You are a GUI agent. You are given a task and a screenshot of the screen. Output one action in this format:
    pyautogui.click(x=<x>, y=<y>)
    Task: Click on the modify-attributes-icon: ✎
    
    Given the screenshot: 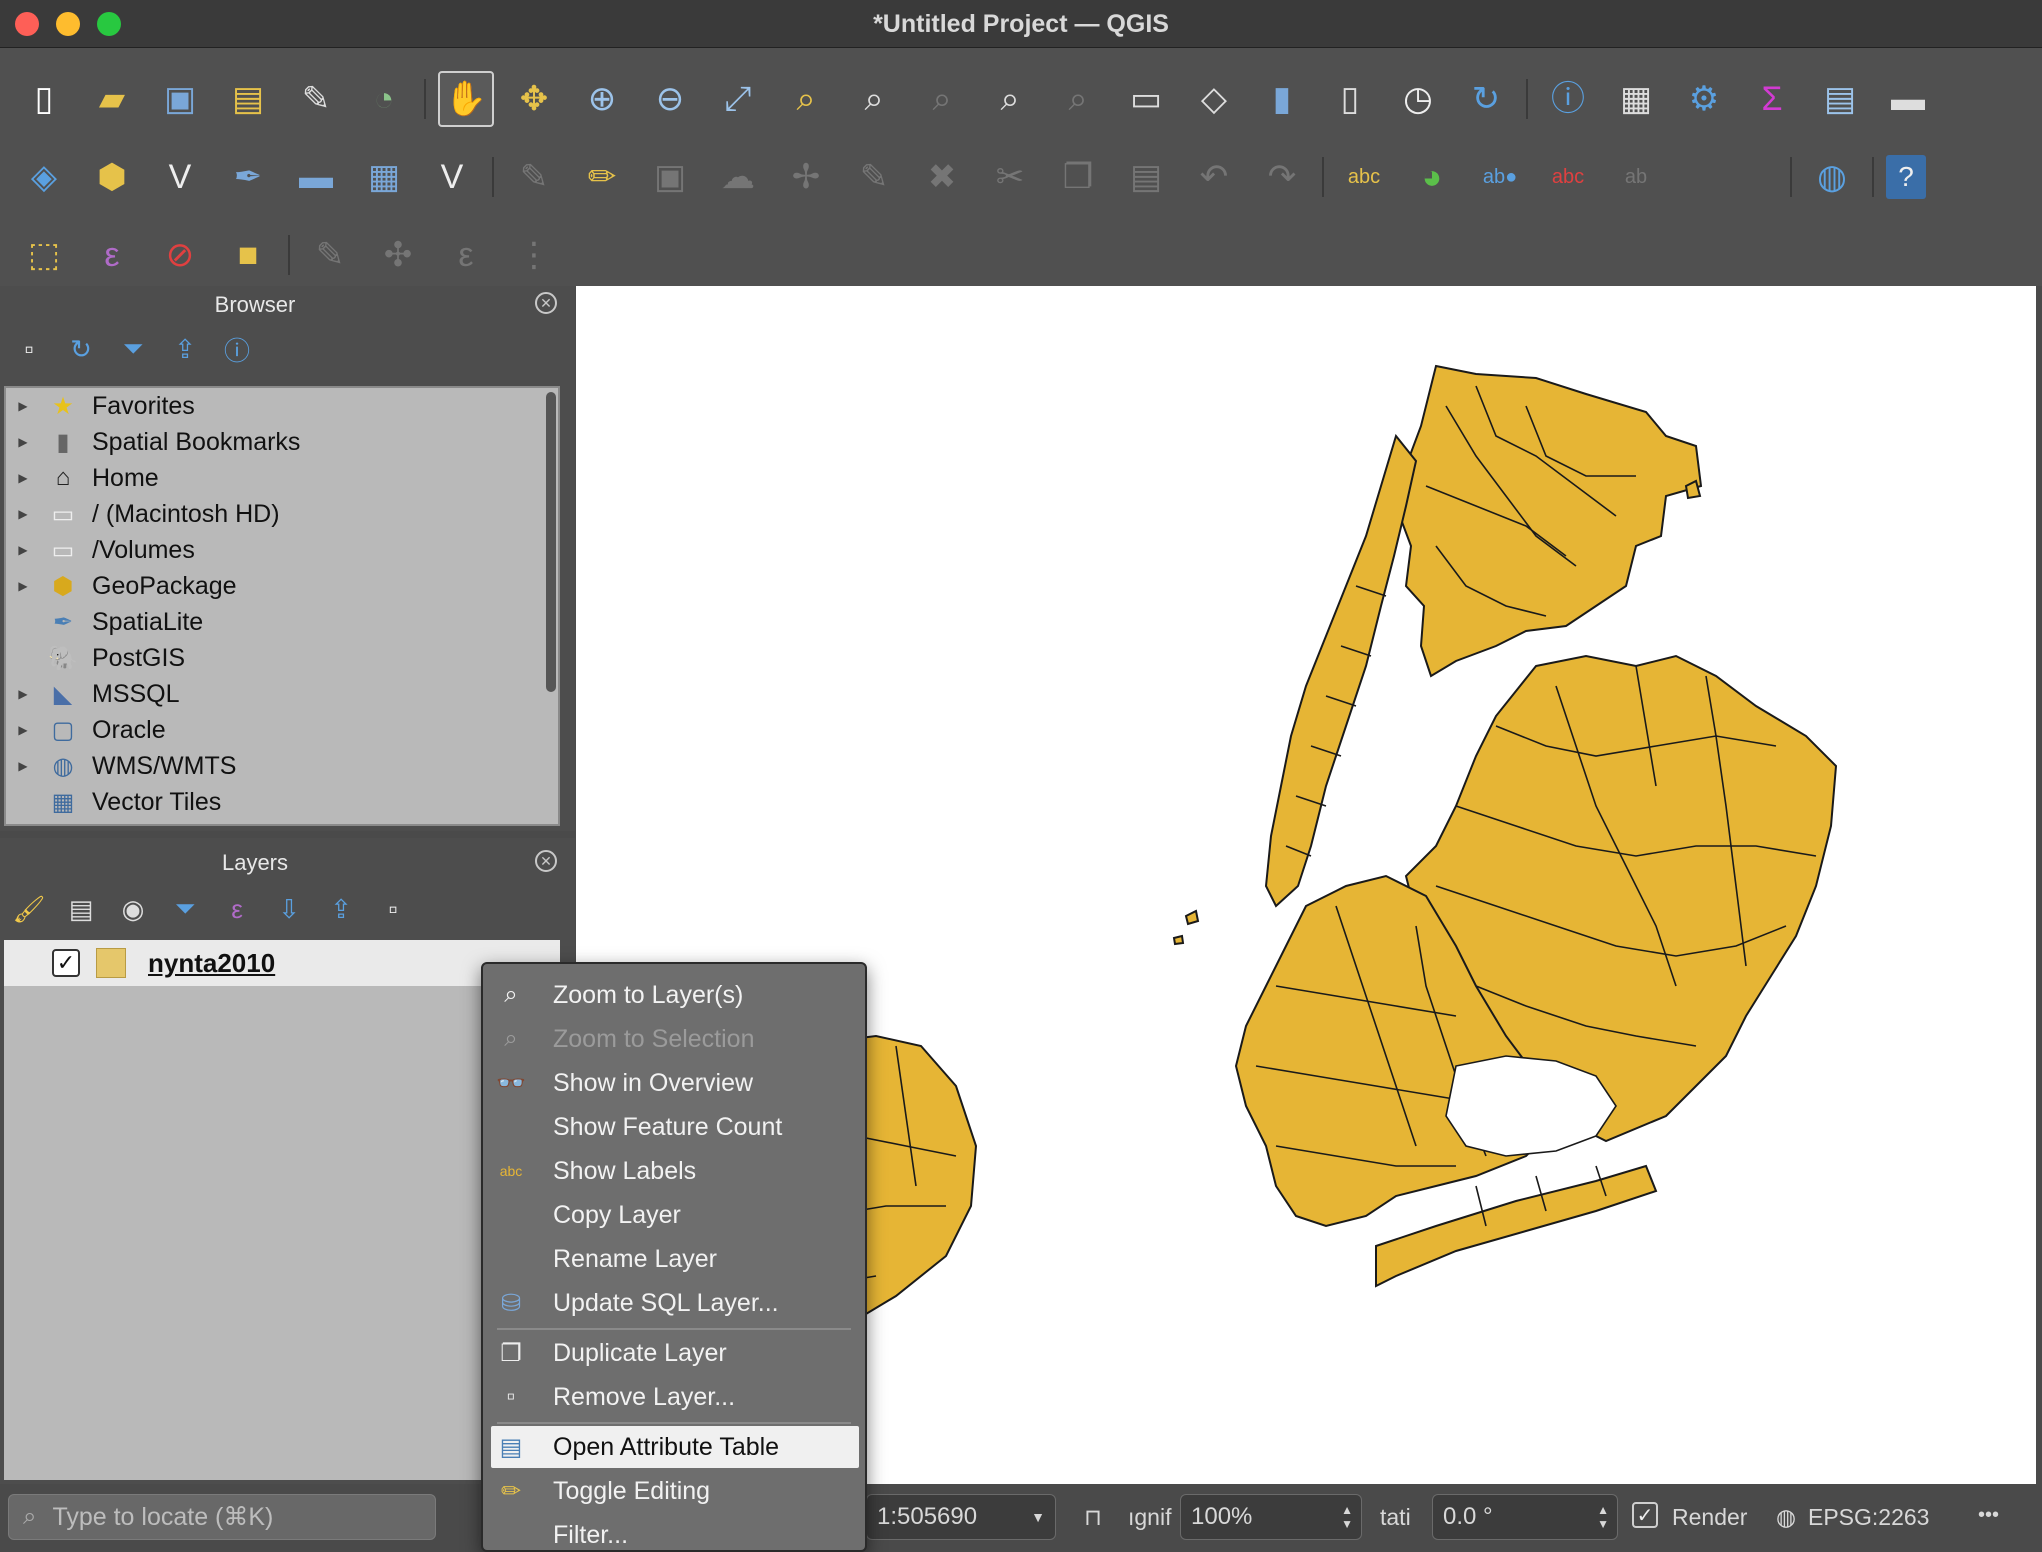 What is the action you would take?
    pyautogui.click(x=874, y=177)
    